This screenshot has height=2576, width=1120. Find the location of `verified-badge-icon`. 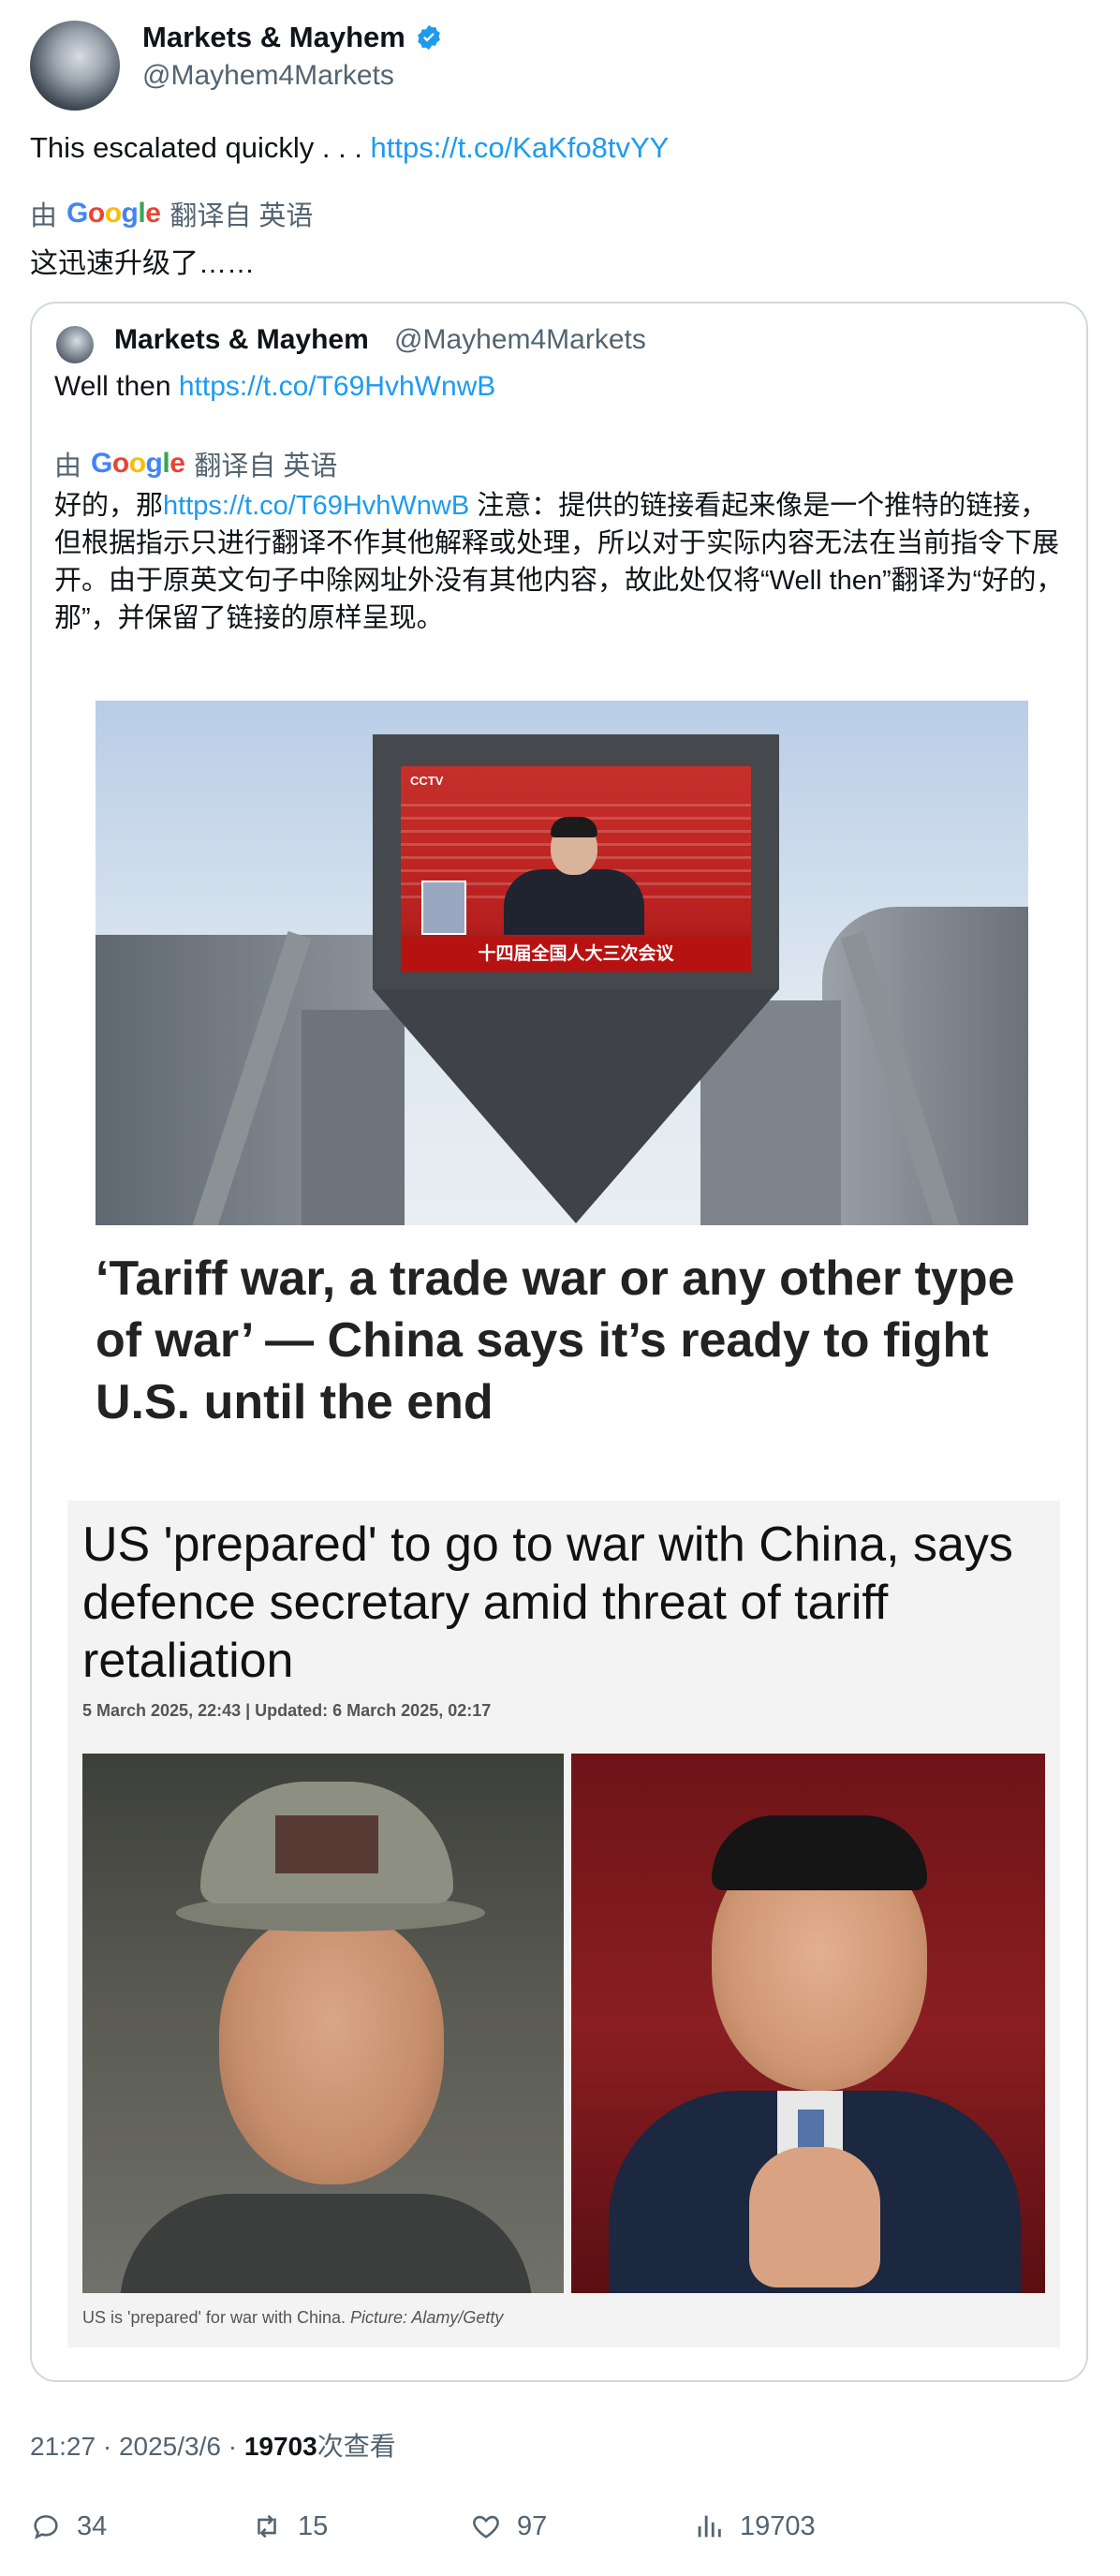

verified-badge-icon is located at coordinates (429, 37).